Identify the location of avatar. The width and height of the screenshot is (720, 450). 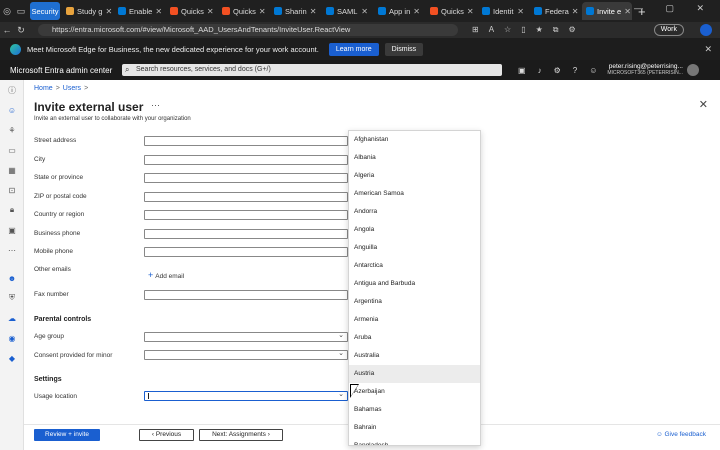
(692, 70).